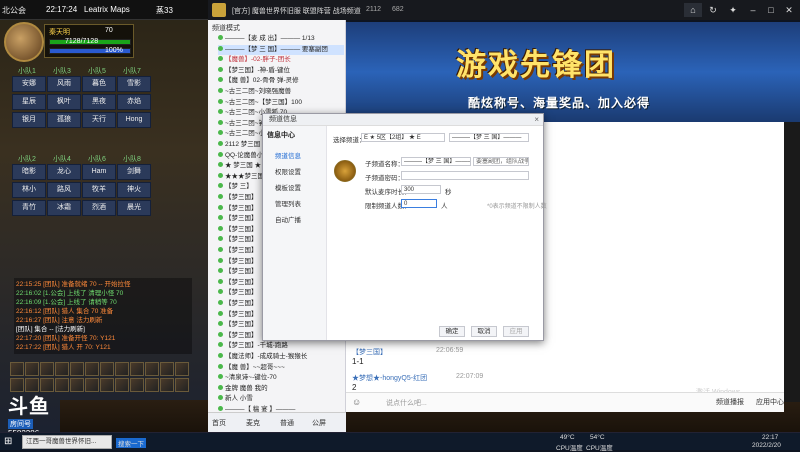 Image resolution: width=800 pixels, height=452 pixels. I want to click on side-item-permissions: 权限设置, so click(288, 171).